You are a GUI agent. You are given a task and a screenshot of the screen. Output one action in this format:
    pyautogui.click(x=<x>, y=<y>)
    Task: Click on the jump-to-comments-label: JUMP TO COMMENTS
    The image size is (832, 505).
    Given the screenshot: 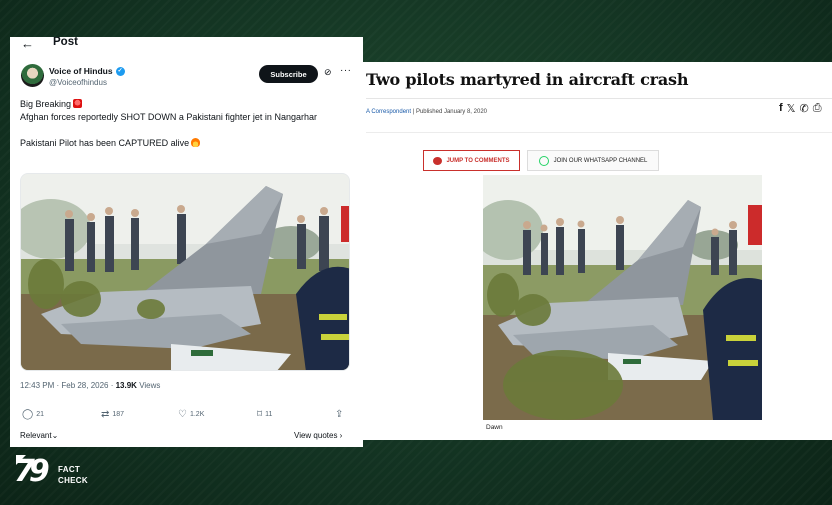 What is the action you would take?
    pyautogui.click(x=478, y=160)
    